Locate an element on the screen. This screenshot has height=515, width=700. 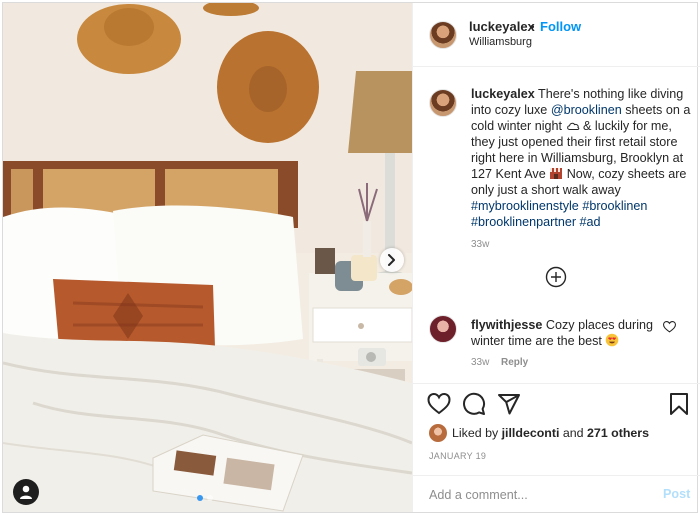
heart-icon is located at coordinates (439, 404).